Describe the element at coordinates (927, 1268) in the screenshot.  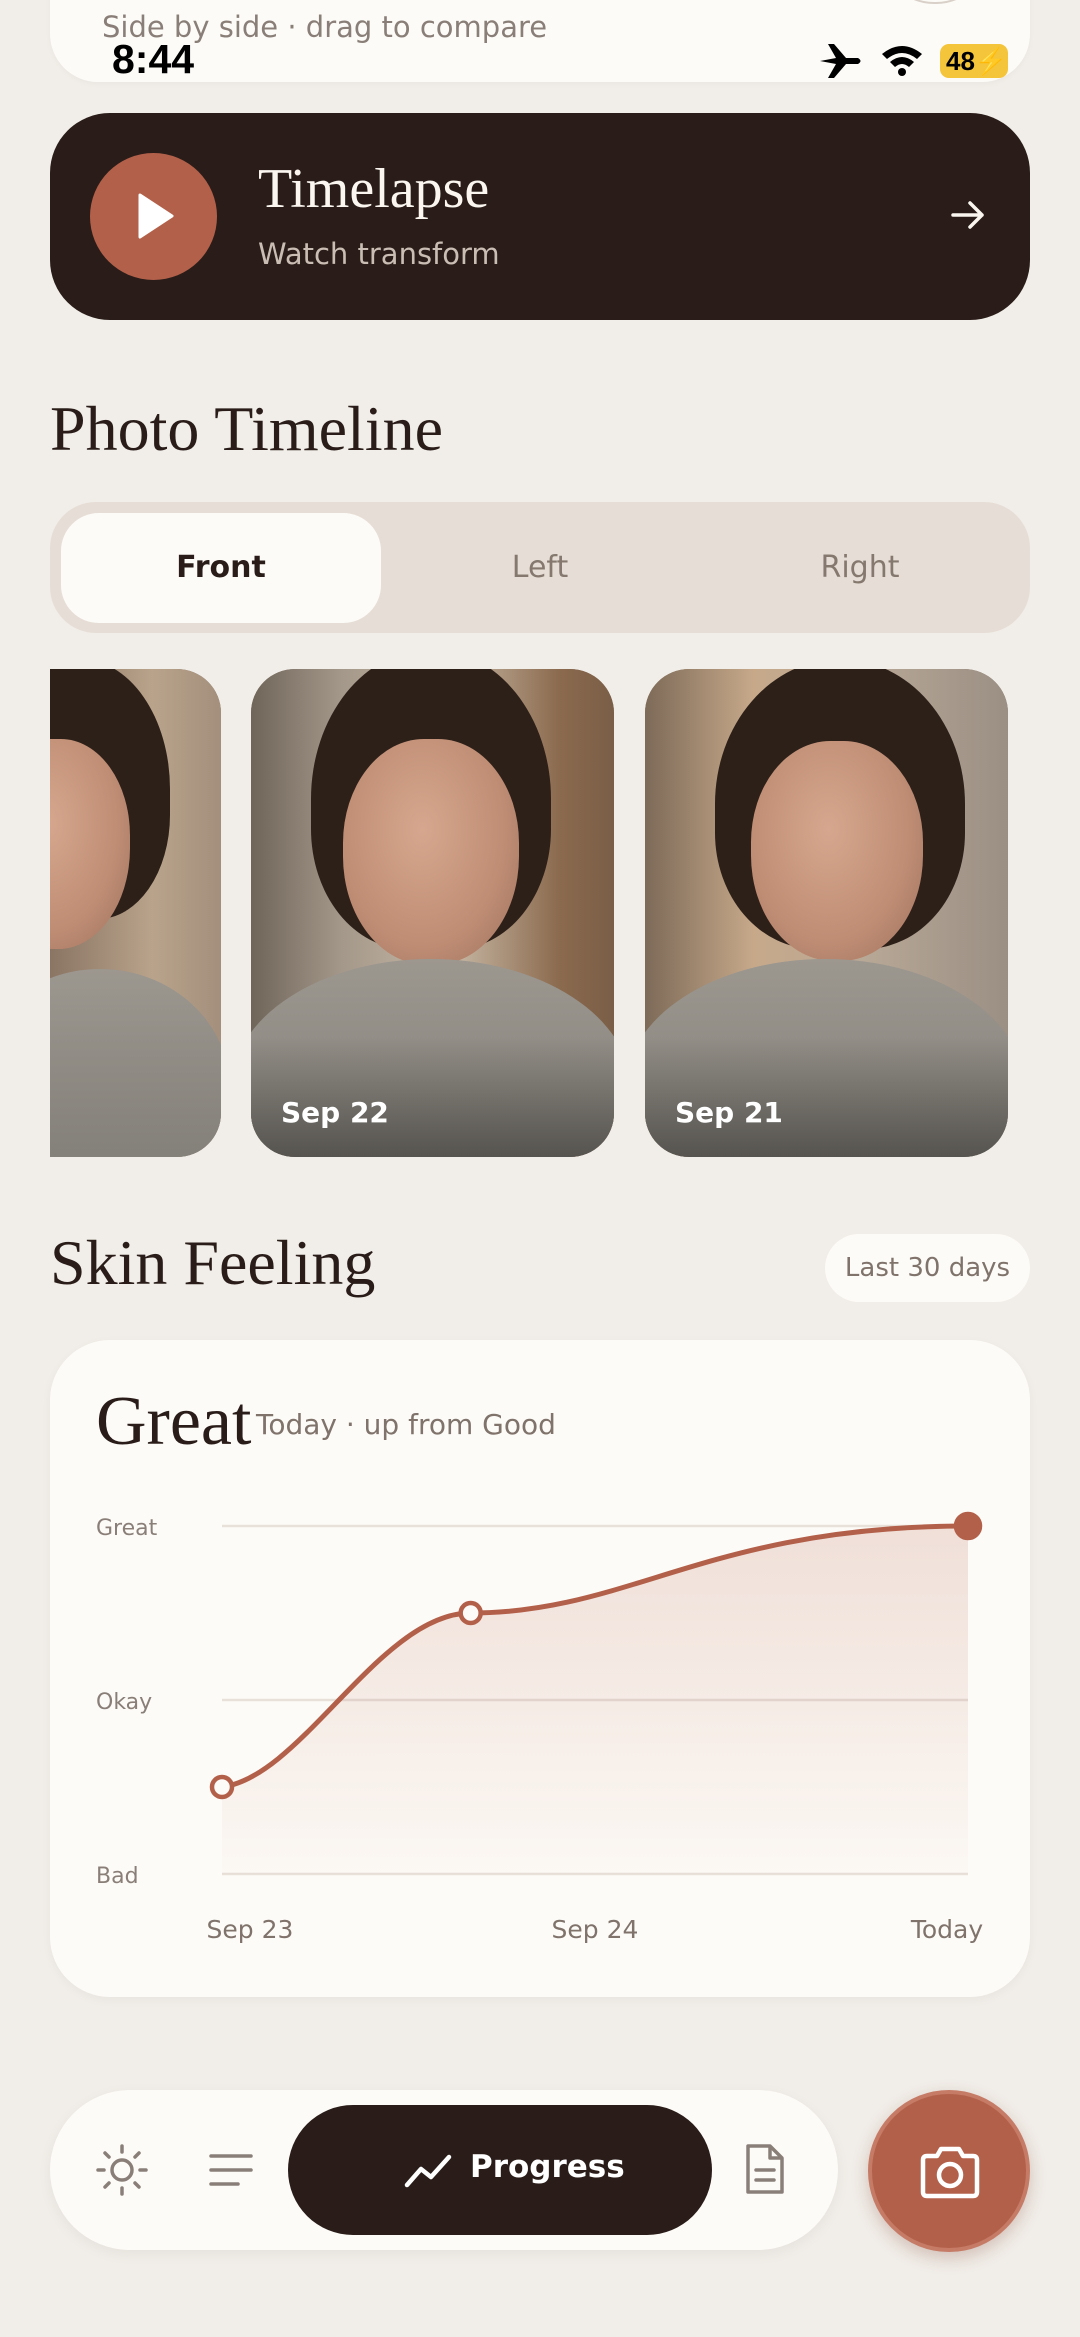
I see `range-selector: Last 30 days` at that location.